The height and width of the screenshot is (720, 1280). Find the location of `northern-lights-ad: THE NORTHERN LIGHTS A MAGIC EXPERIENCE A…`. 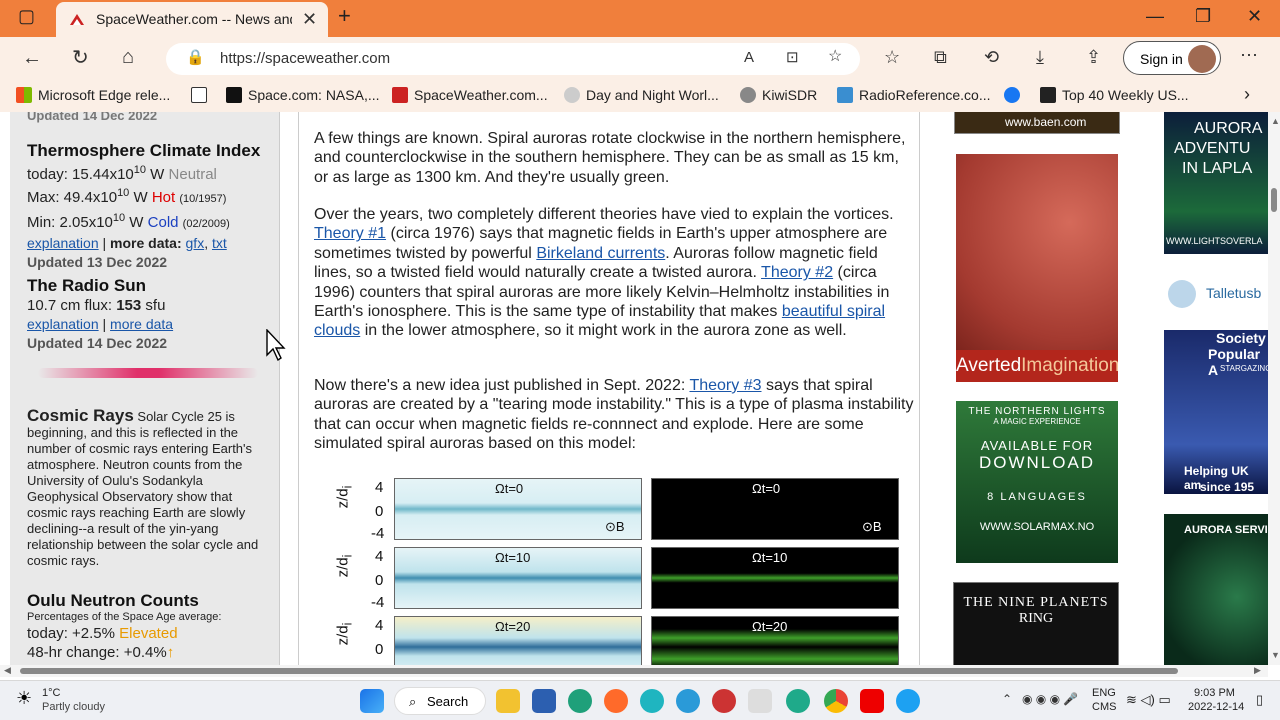

northern-lights-ad: THE NORTHERN LIGHTS A MAGIC EXPERIENCE A… is located at coordinates (1037, 482).